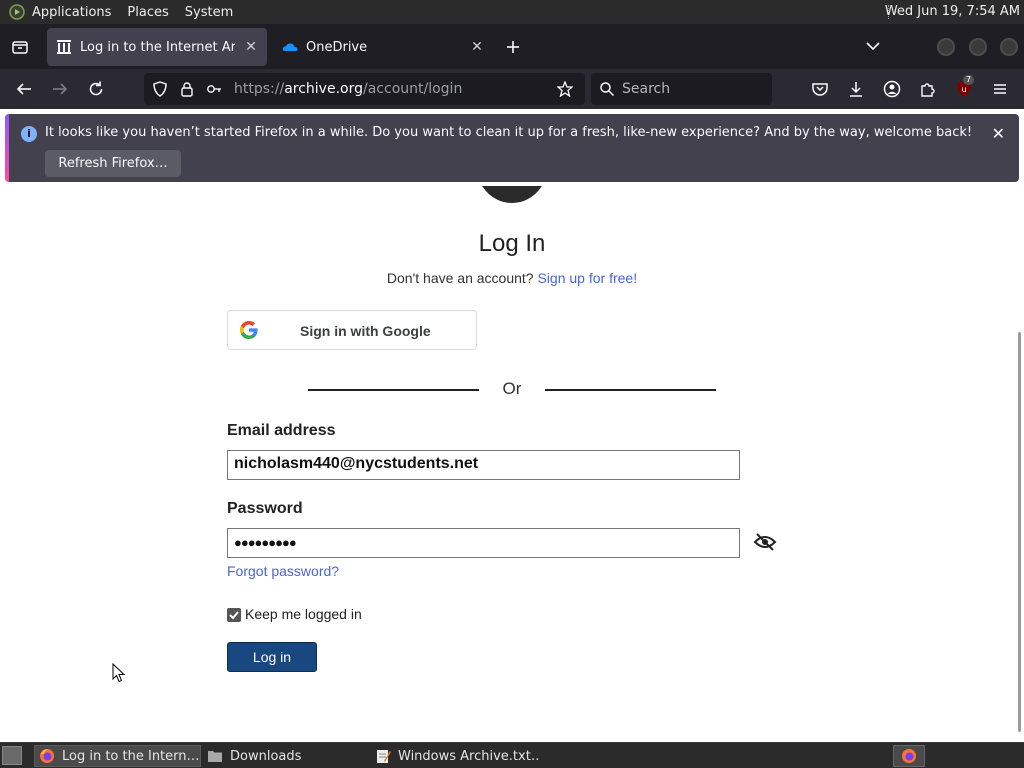 The image size is (1024, 768). What do you see at coordinates (290, 47) in the screenshot?
I see `onedrive-icon` at bounding box center [290, 47].